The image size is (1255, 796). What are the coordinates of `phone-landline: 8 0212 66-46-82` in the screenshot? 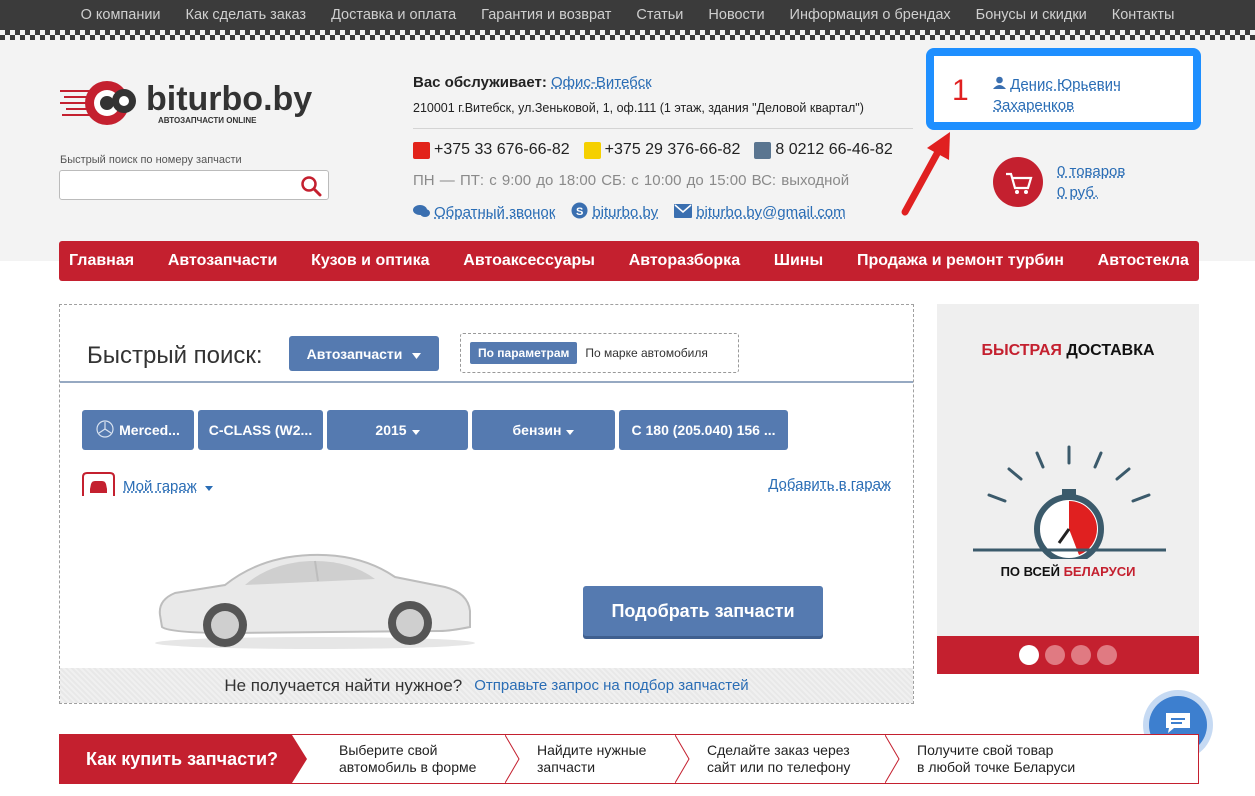 It's located at (823, 150).